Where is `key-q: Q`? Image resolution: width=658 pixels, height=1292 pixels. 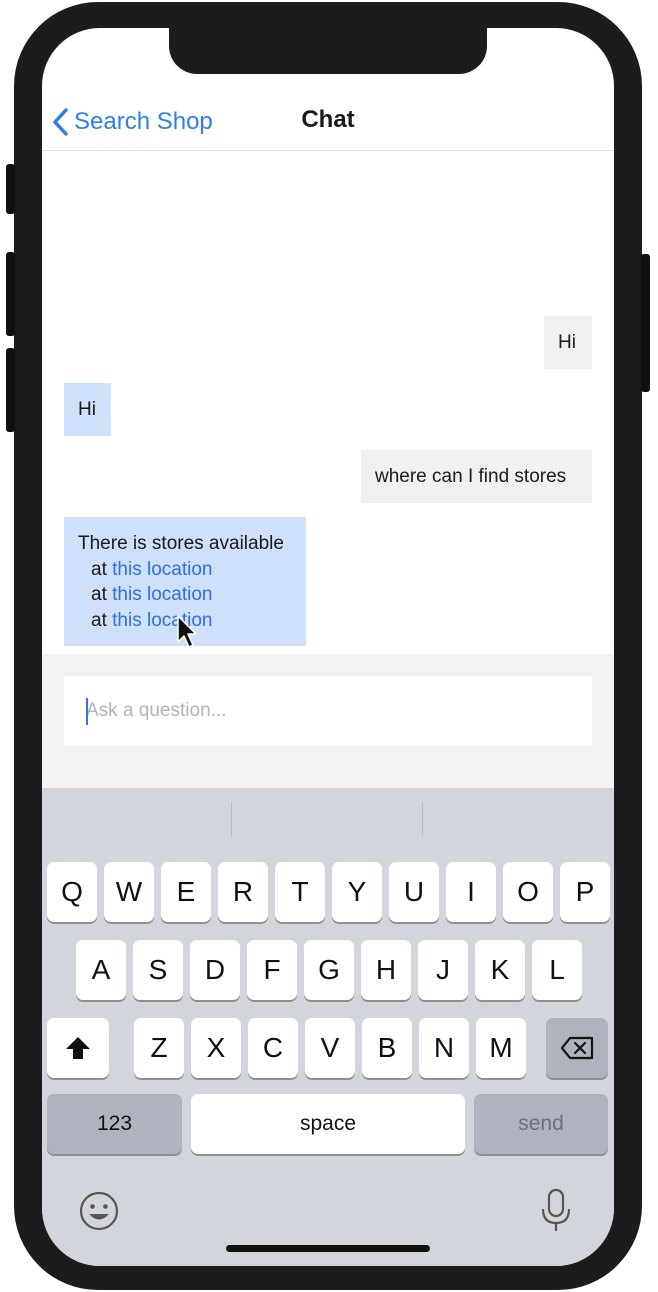 key-q: Q is located at coordinates (72, 892).